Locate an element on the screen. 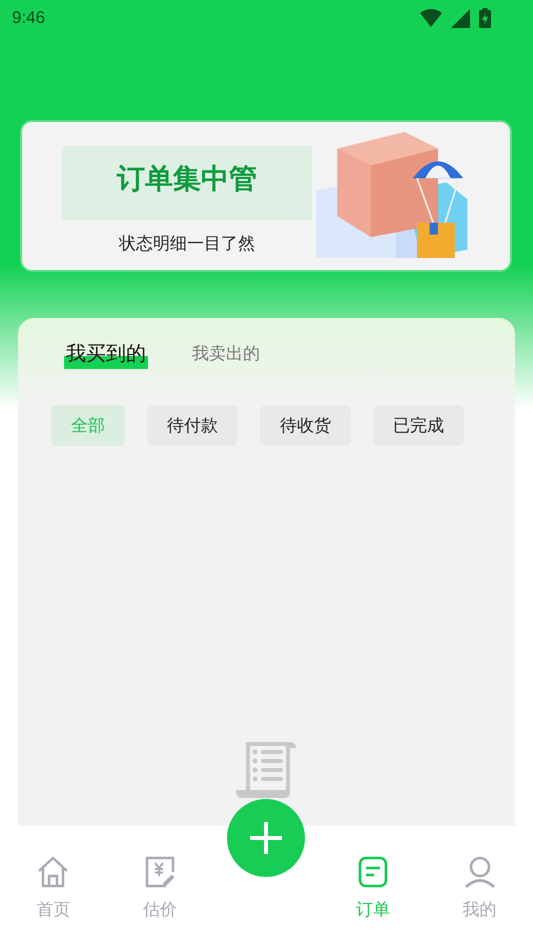 Image resolution: width=533 pixels, height=948 pixels. filter-chip: 待付款 is located at coordinates (192, 425).